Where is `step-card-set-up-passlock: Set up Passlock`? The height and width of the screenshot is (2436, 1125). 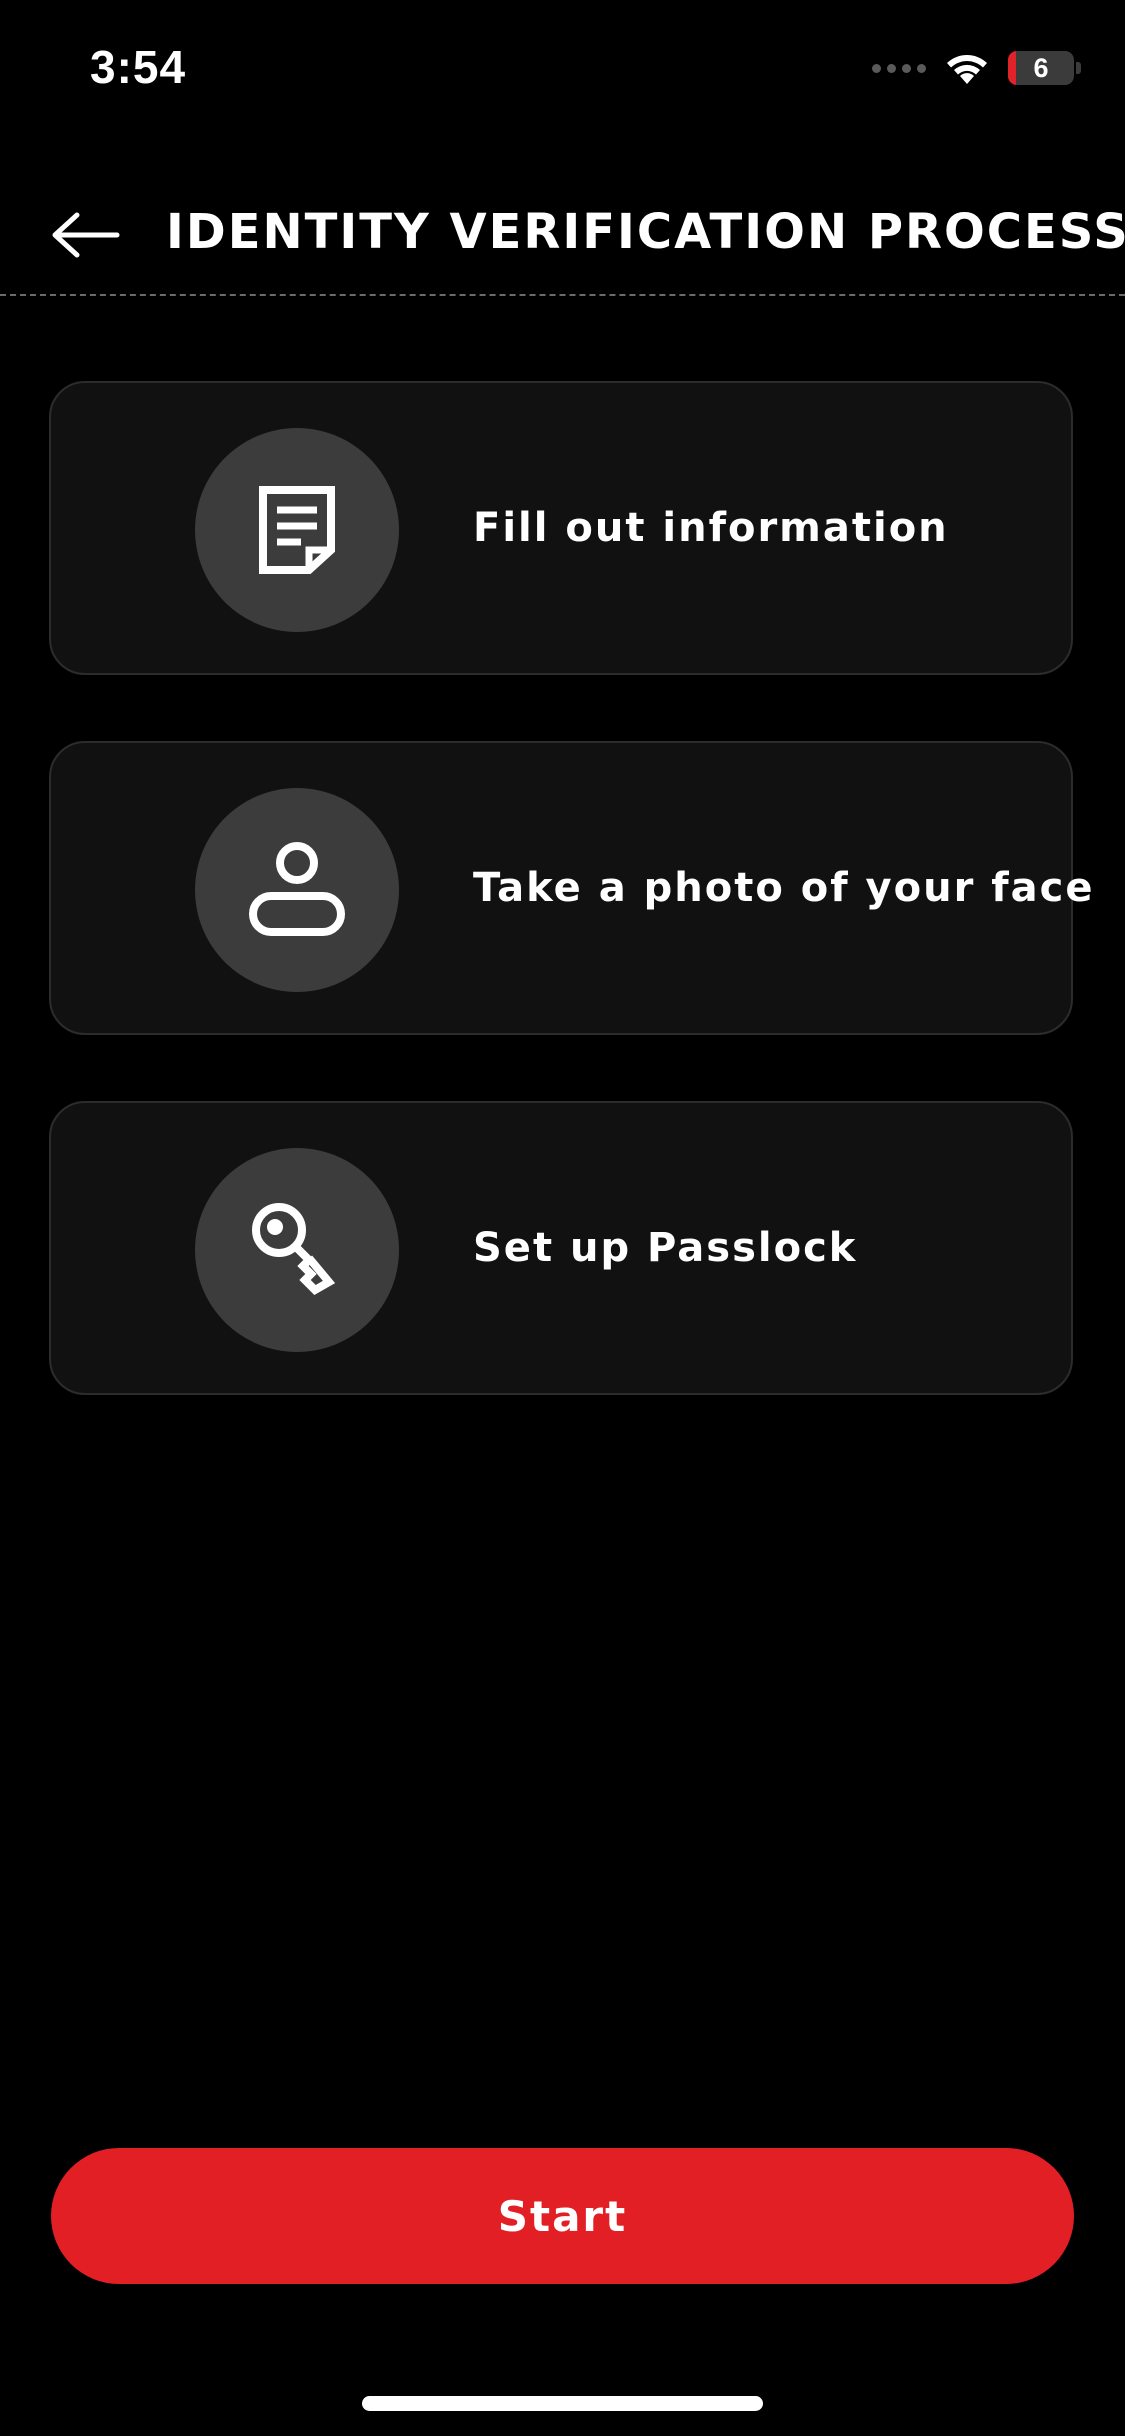
step-card-set-up-passlock: Set up Passlock is located at coordinates (561, 1248).